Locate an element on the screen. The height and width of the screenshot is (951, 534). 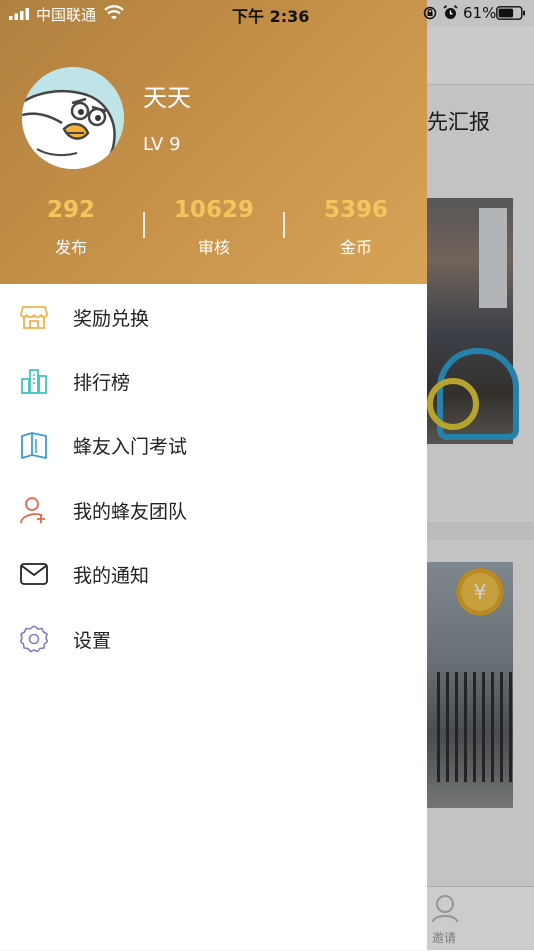
menu-item-settings: 设置 is located at coordinates (213, 639).